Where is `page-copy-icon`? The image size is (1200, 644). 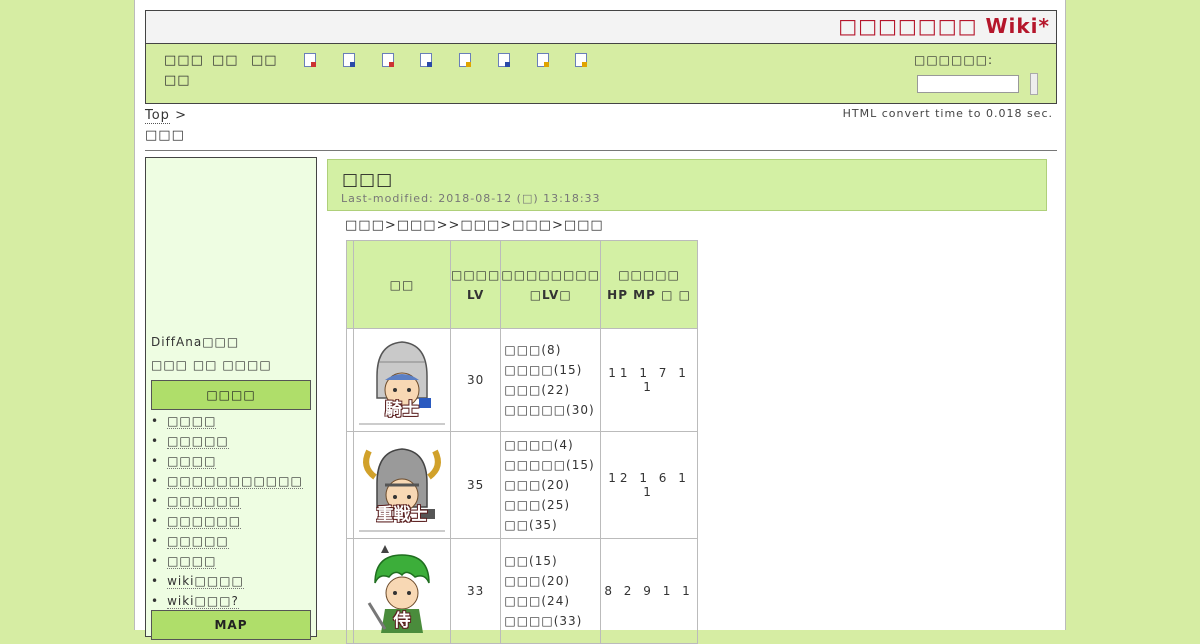
page-copy-icon is located at coordinates (504, 60).